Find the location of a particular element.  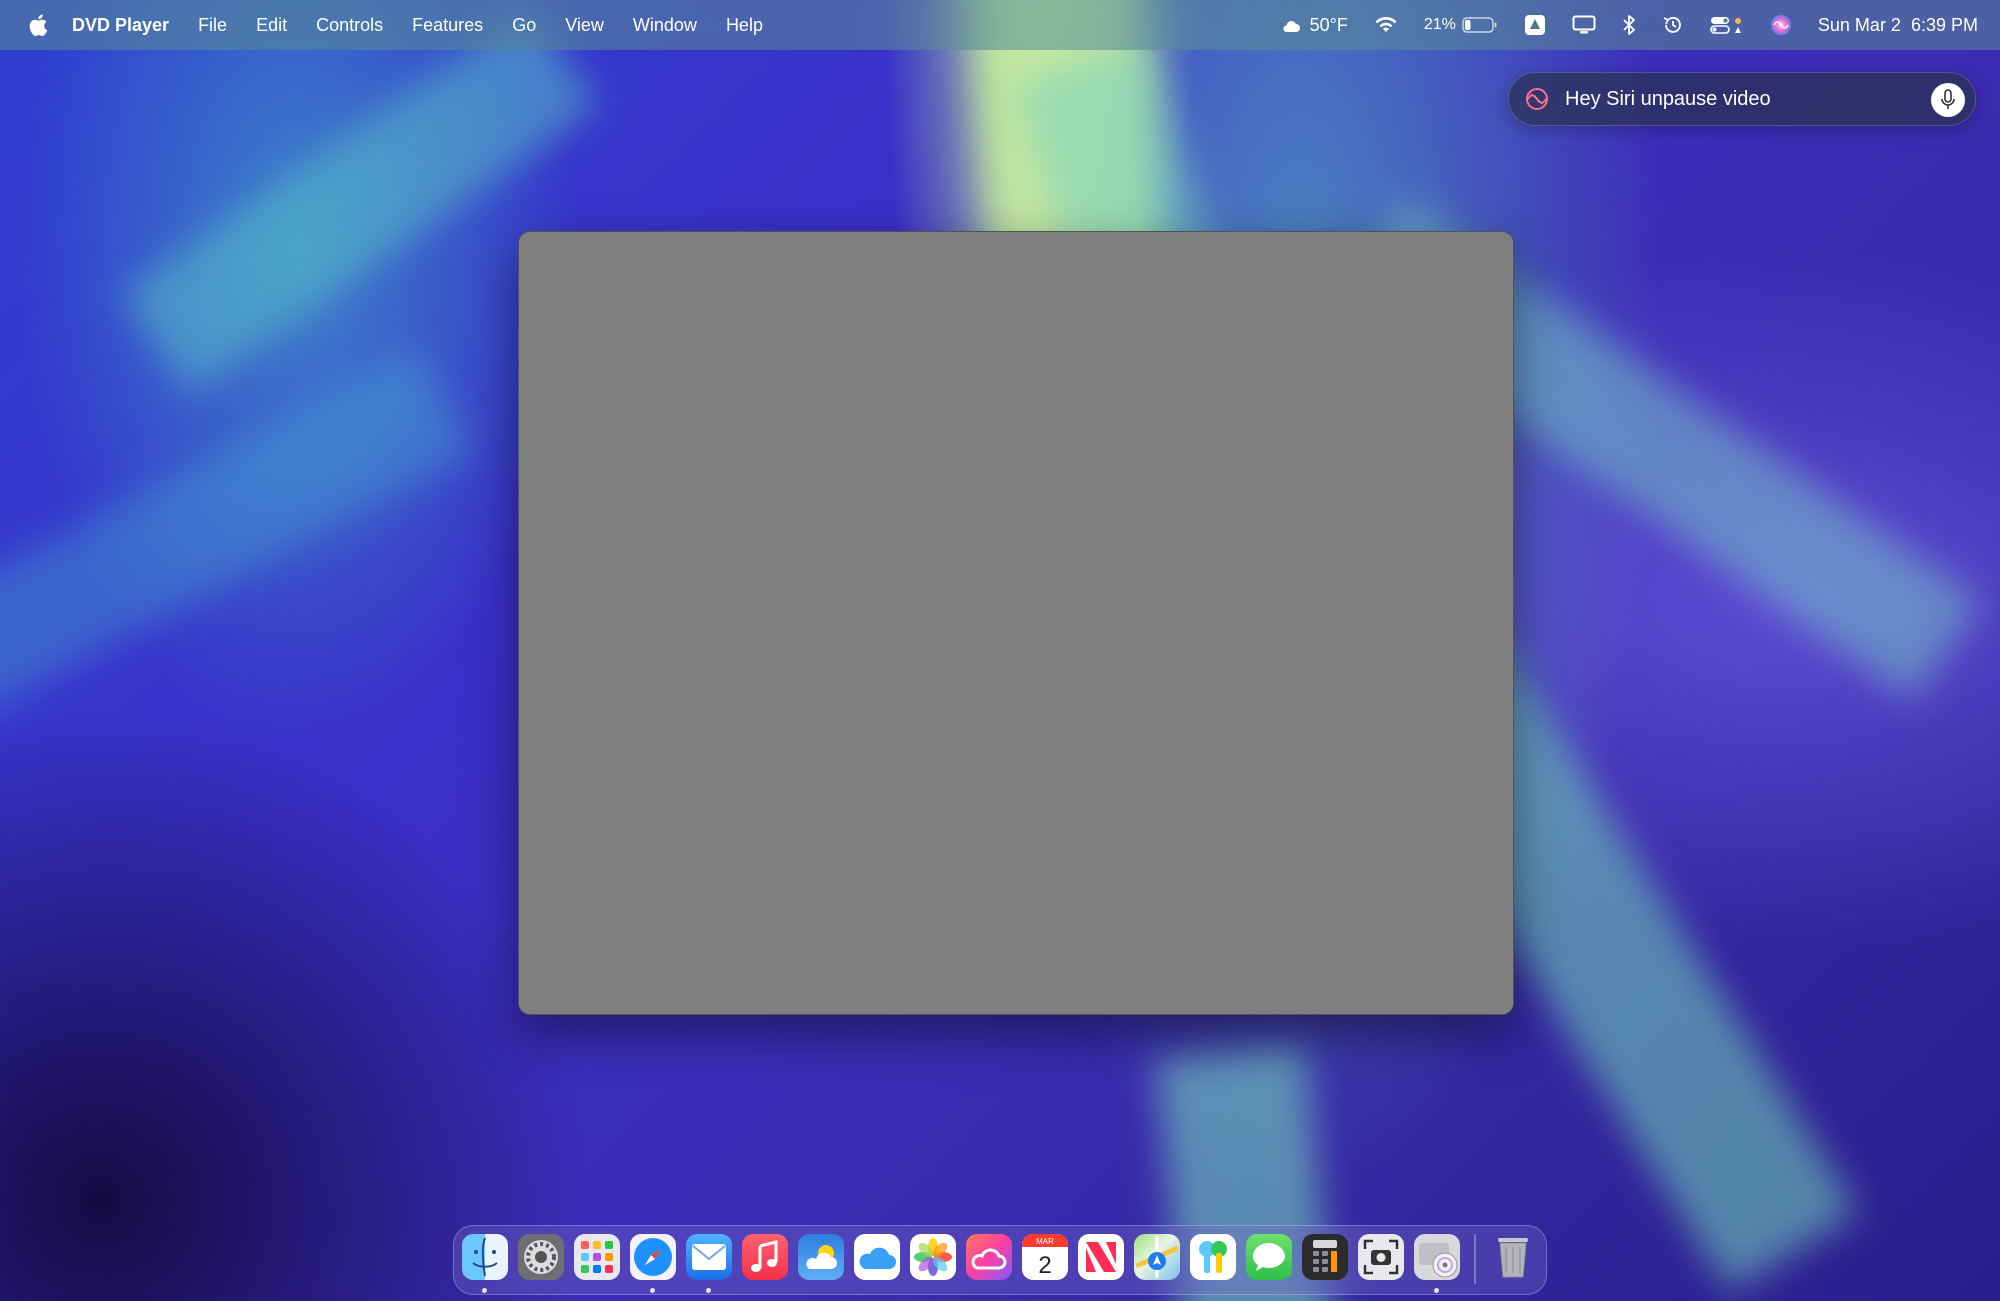

dock-maps-icon is located at coordinates (1157, 1257).